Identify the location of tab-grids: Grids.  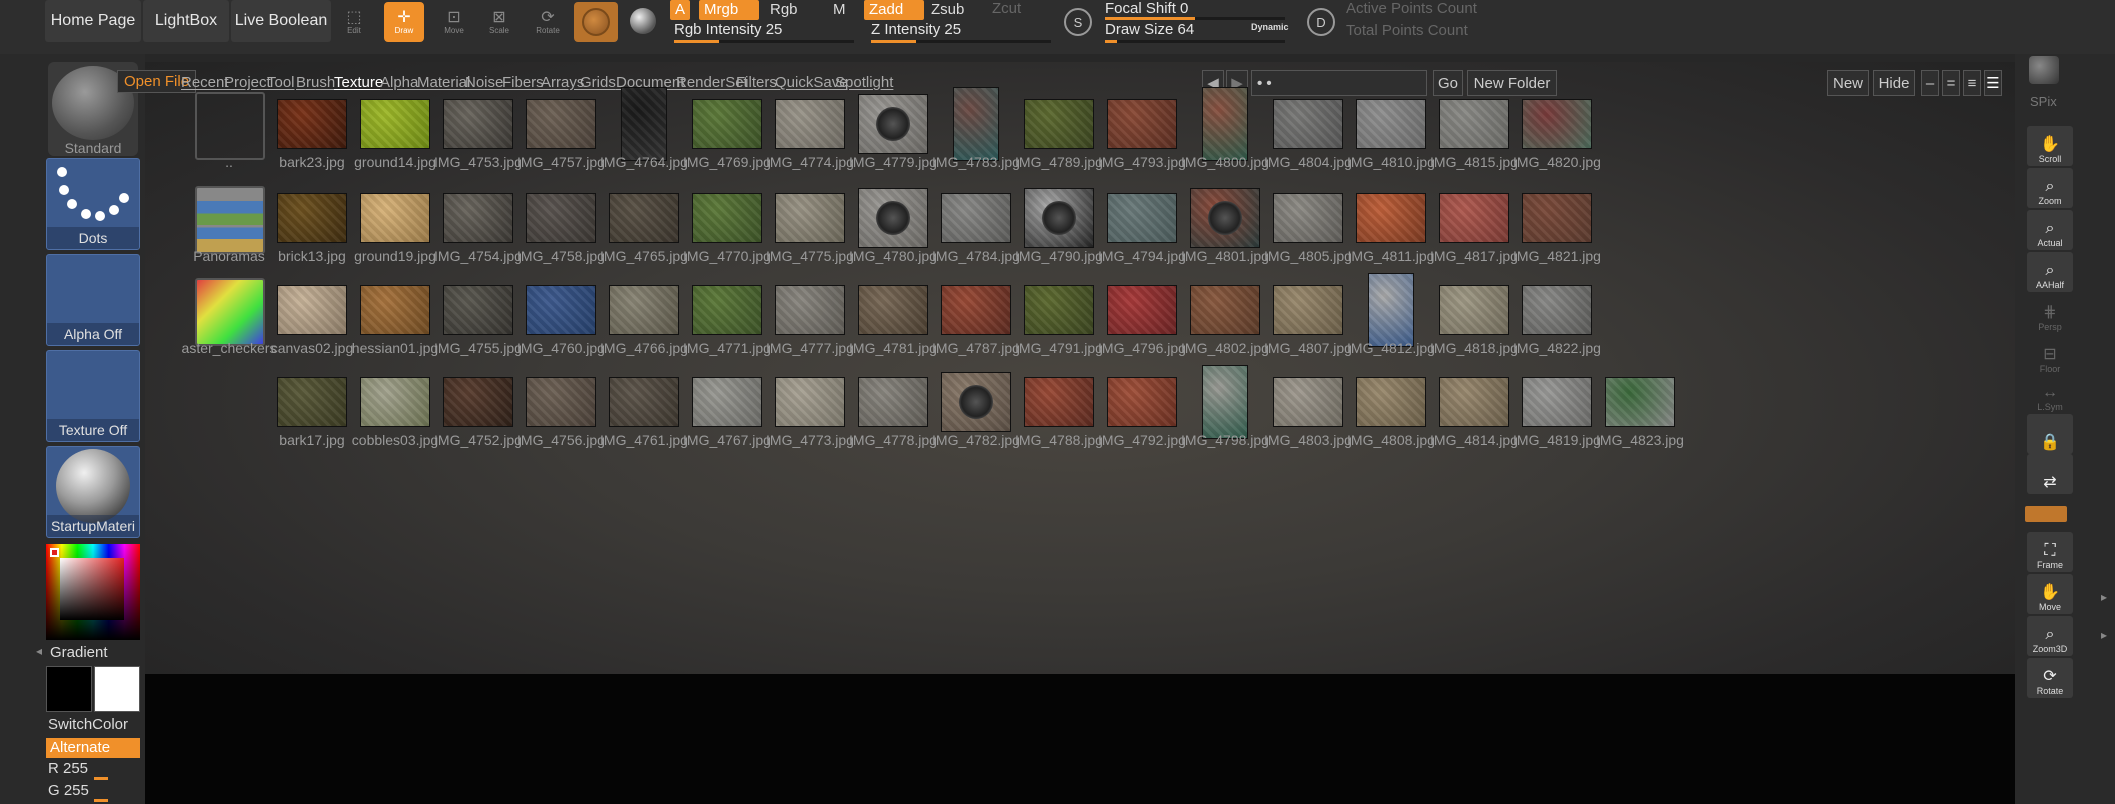
(598, 82).